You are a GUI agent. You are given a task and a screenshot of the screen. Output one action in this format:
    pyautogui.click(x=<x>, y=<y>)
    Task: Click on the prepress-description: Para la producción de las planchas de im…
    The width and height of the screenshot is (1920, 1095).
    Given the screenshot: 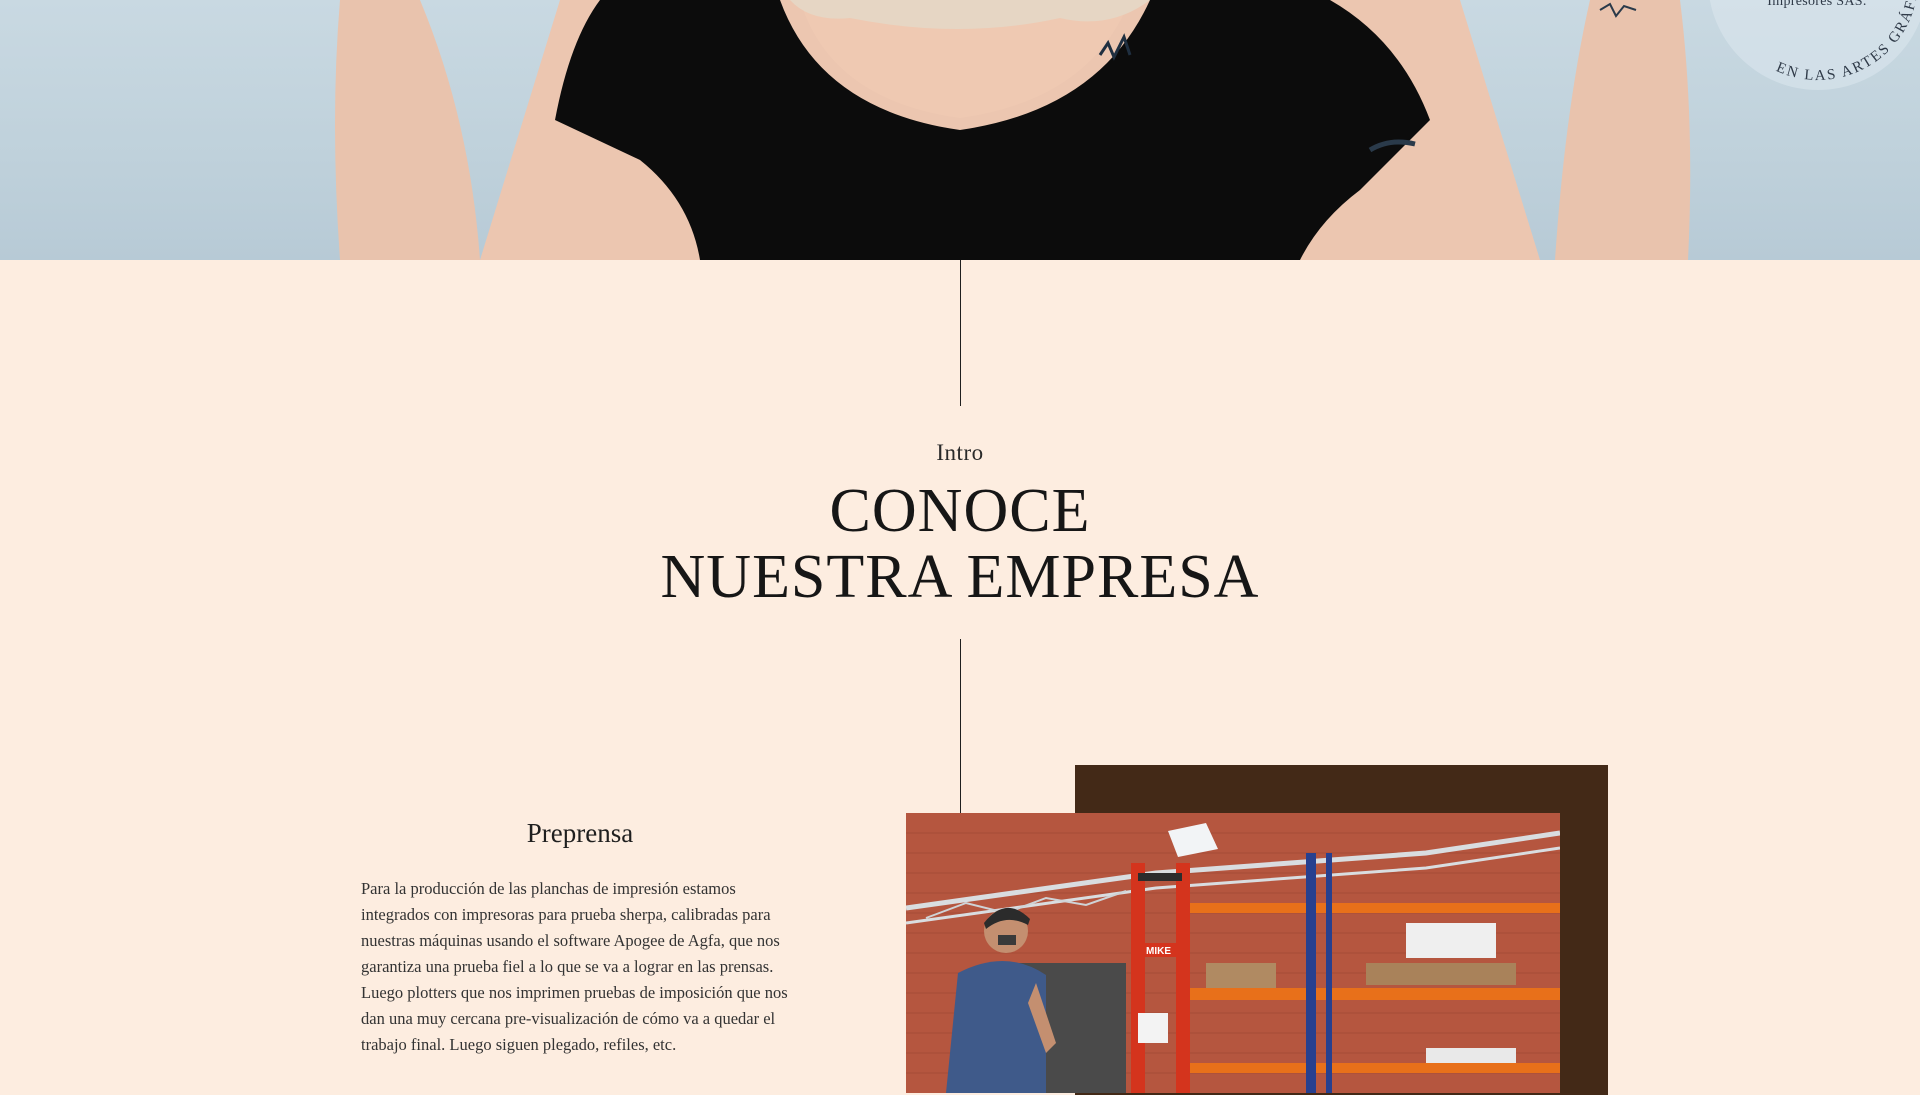 What is the action you would take?
    pyautogui.click(x=574, y=966)
    